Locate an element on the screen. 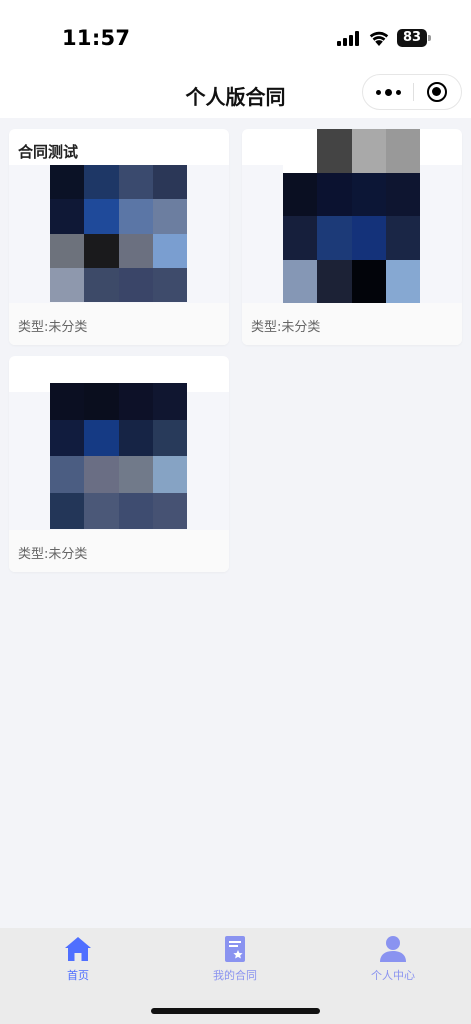  capsule-divider is located at coordinates (413, 92).